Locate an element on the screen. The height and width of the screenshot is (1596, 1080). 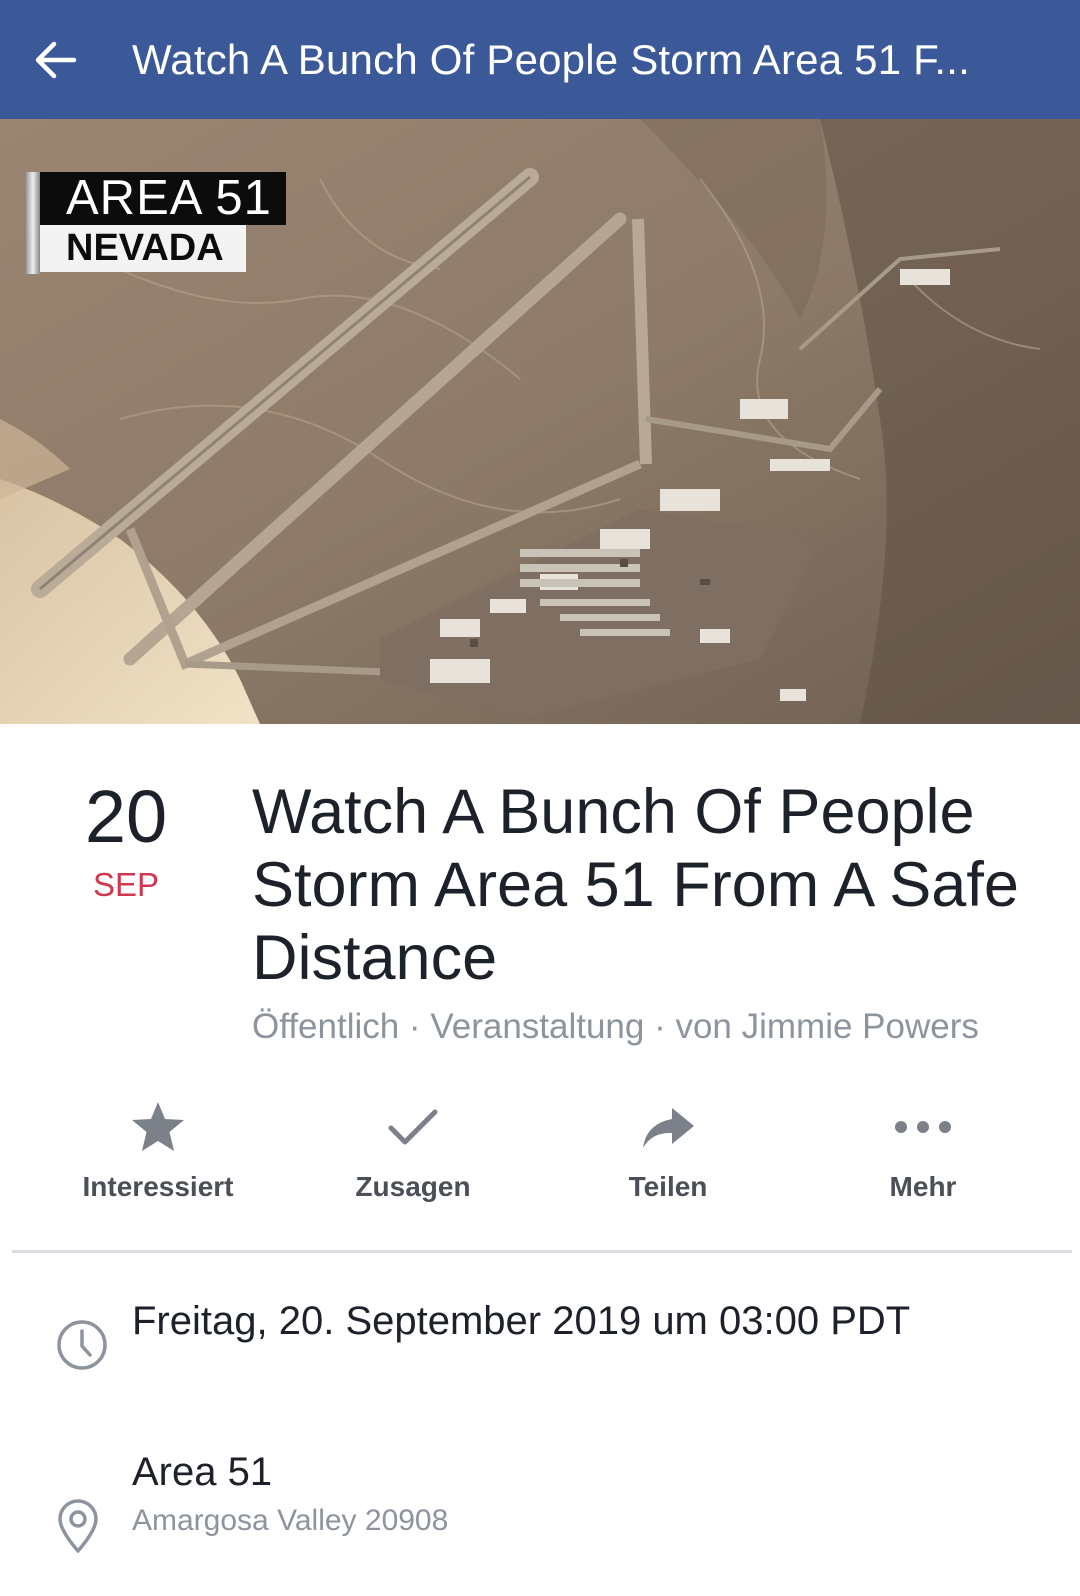
share-label: Teilen is located at coordinates (668, 1186).